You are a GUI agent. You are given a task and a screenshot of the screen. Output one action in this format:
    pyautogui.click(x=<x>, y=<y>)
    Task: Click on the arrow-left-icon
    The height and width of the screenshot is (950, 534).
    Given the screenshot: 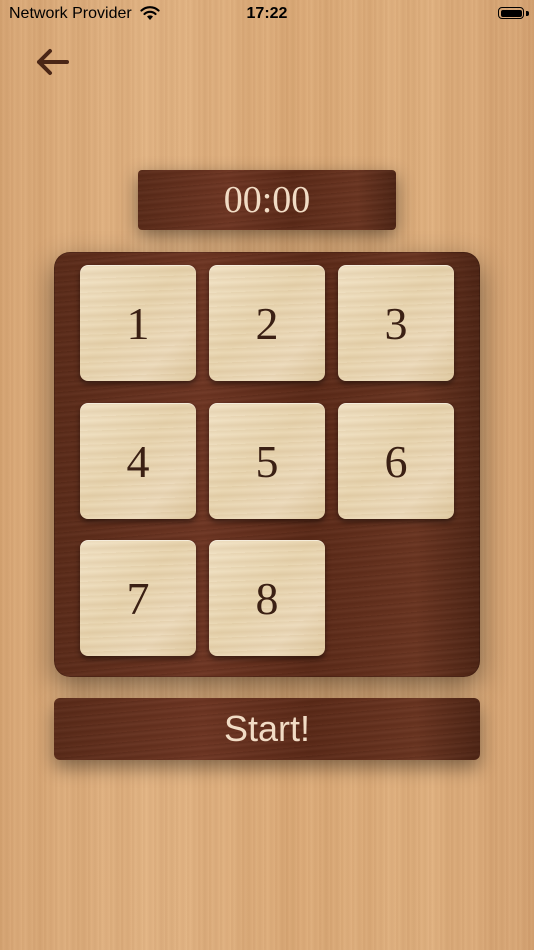 What is the action you would take?
    pyautogui.click(x=52, y=64)
    